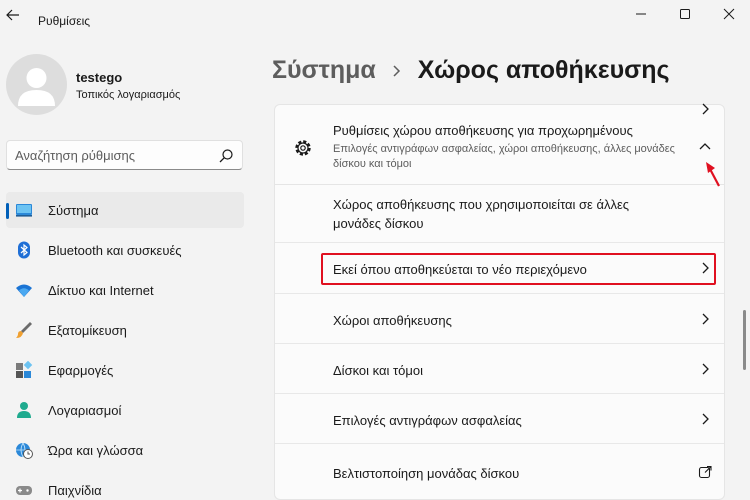  What do you see at coordinates (128, 95) in the screenshot?
I see `account-type: Τοπικός λογαριασμός` at bounding box center [128, 95].